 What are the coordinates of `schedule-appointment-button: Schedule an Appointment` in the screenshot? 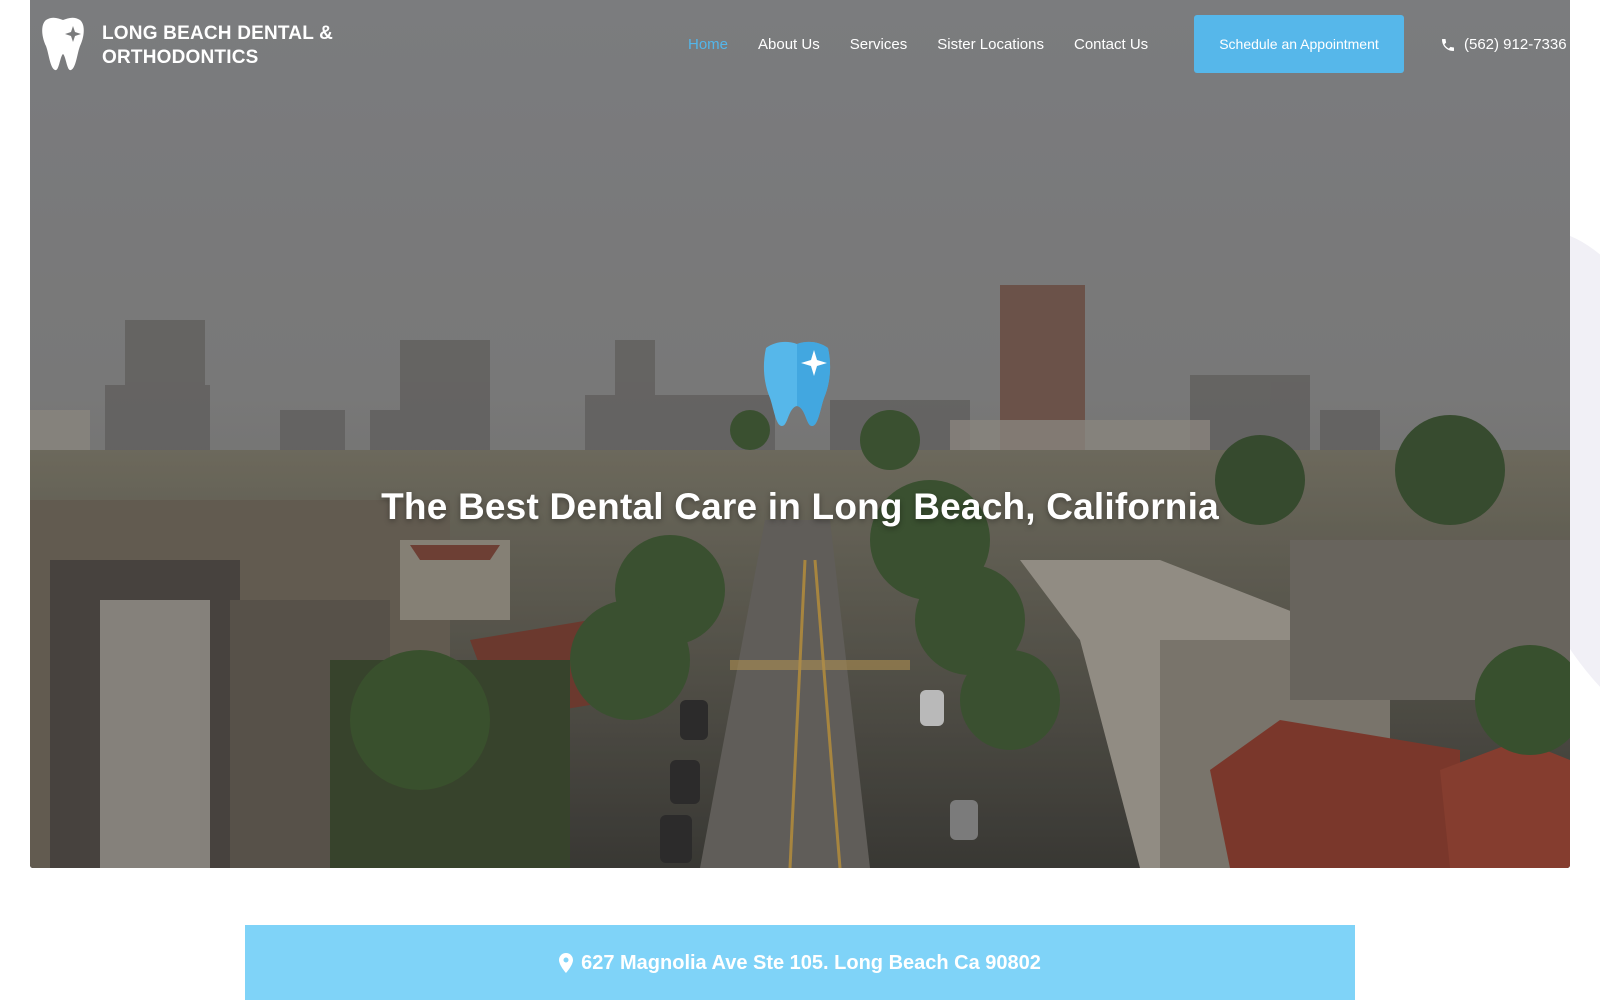 It's located at (1299, 44).